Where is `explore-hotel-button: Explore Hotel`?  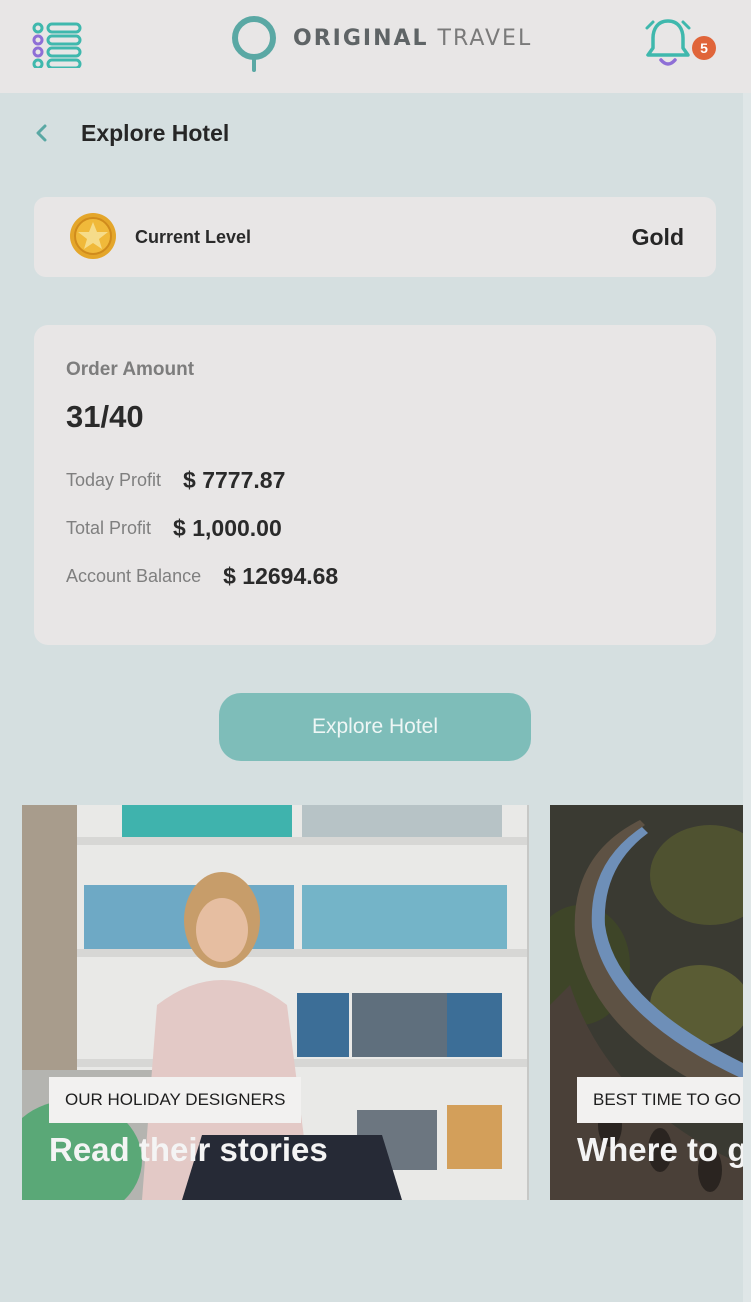 explore-hotel-button: Explore Hotel is located at coordinates (375, 727).